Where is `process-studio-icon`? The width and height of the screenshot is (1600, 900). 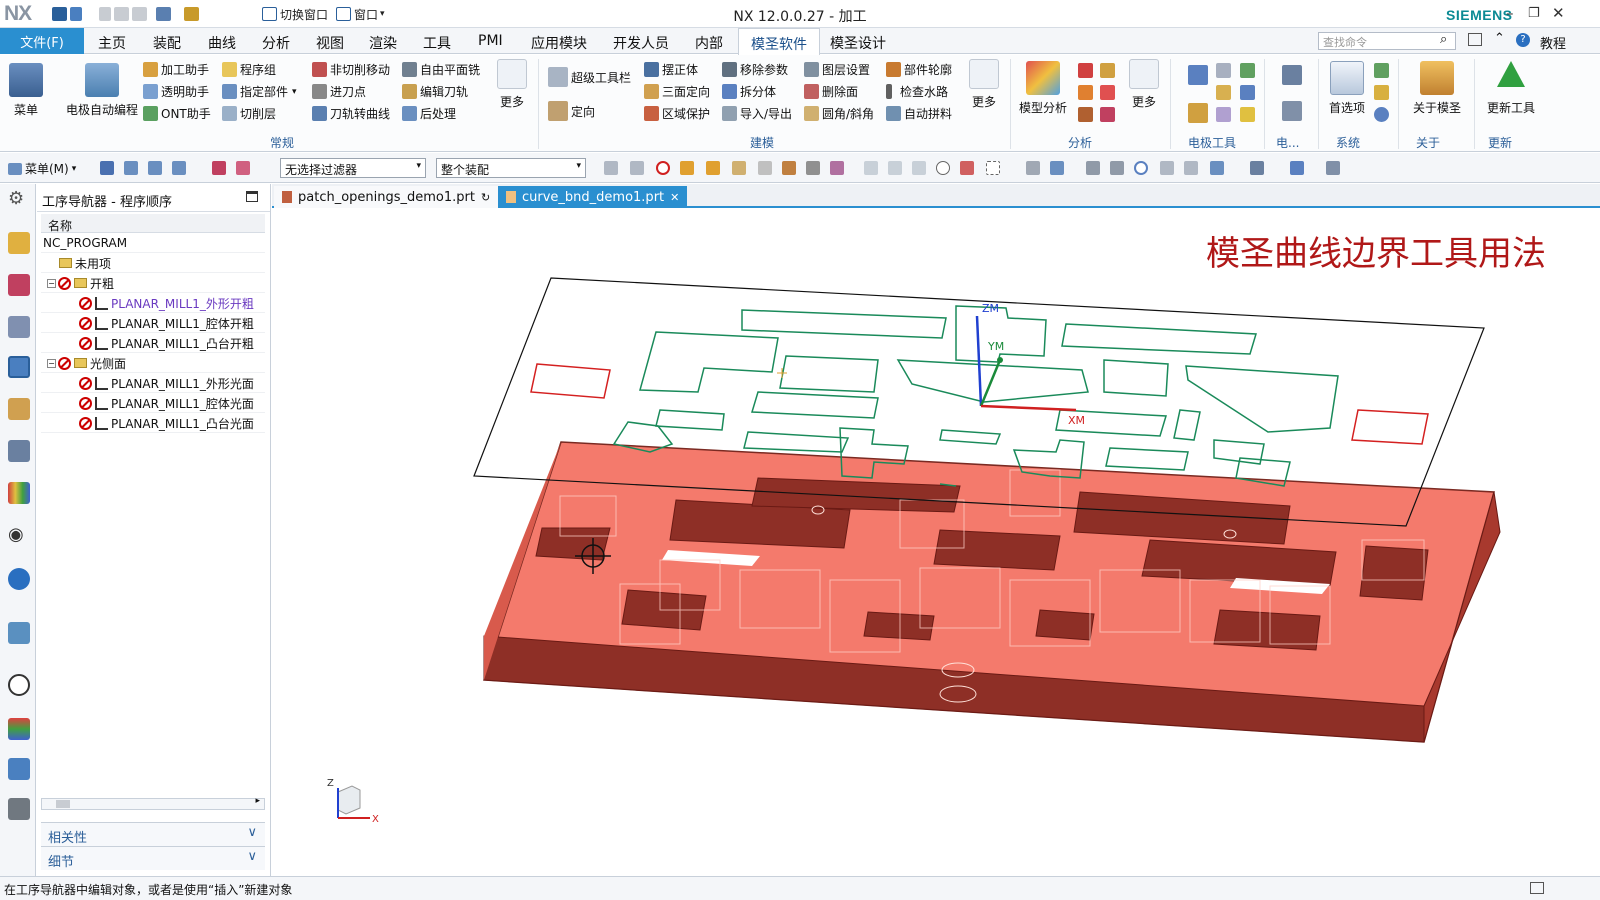 process-studio-icon is located at coordinates (19, 769).